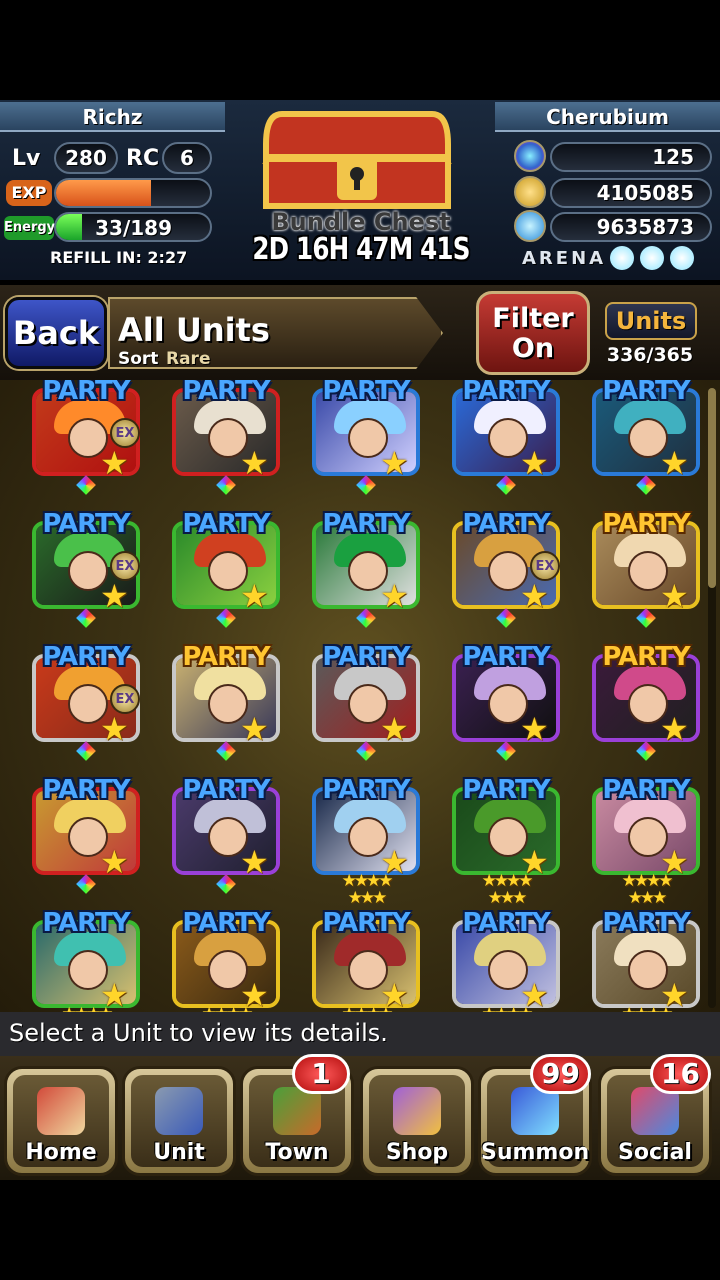 Image resolution: width=720 pixels, height=1280 pixels. I want to click on energy-label: Energy, so click(29, 228).